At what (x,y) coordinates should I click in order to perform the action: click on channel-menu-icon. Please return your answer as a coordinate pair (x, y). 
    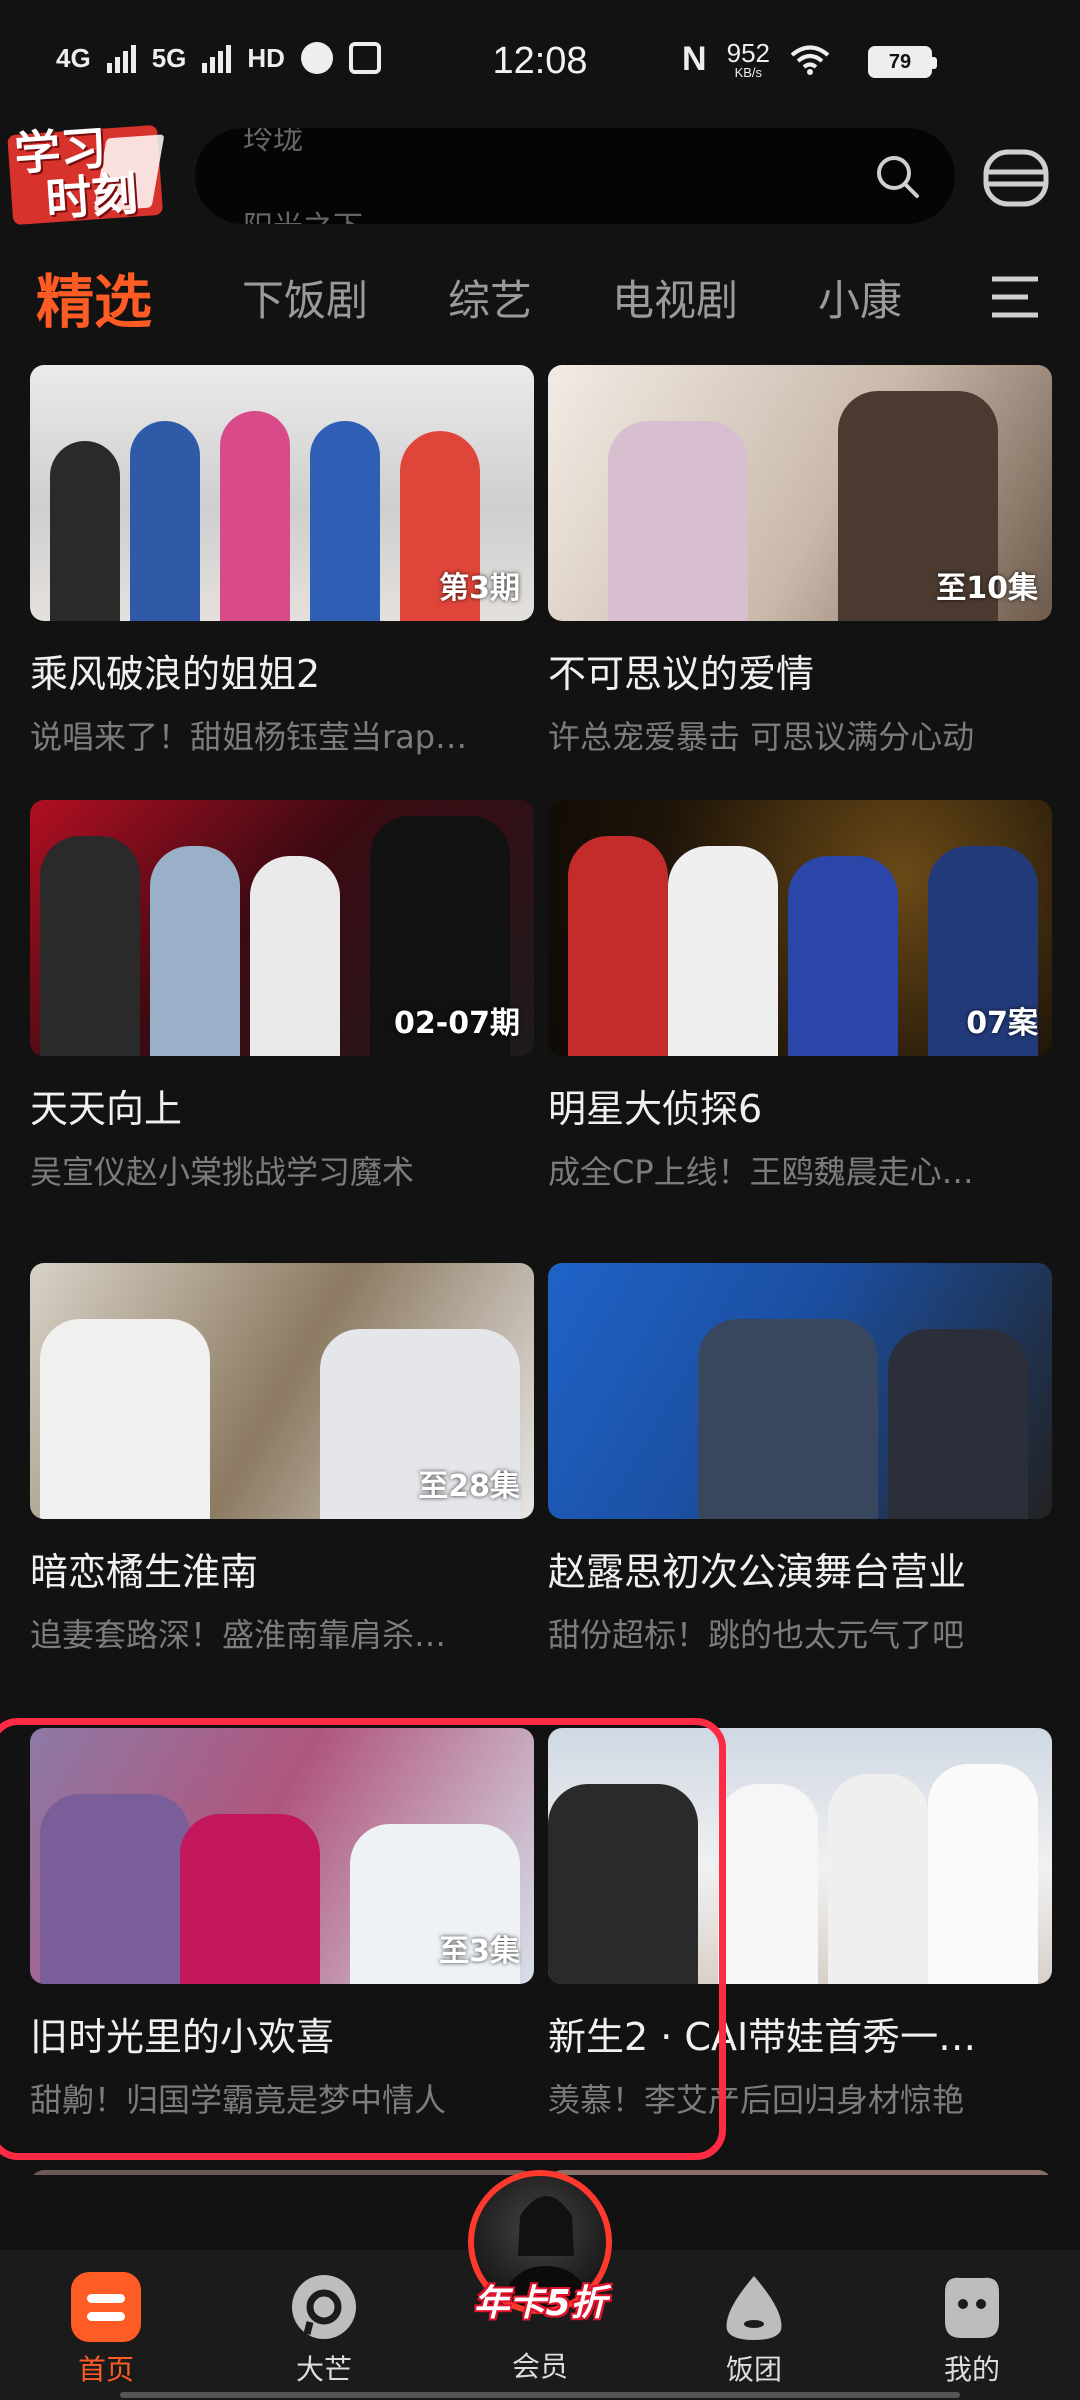
    Looking at the image, I should click on (1016, 178).